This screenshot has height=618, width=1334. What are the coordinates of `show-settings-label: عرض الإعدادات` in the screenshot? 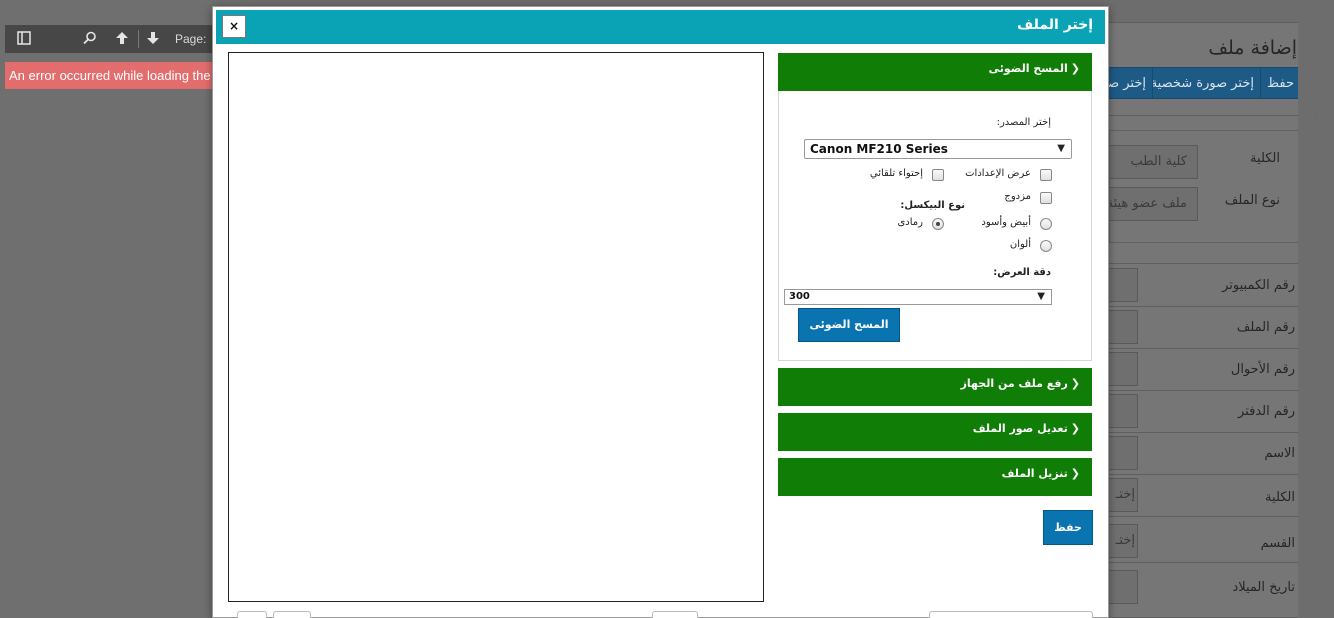 It's located at (998, 173).